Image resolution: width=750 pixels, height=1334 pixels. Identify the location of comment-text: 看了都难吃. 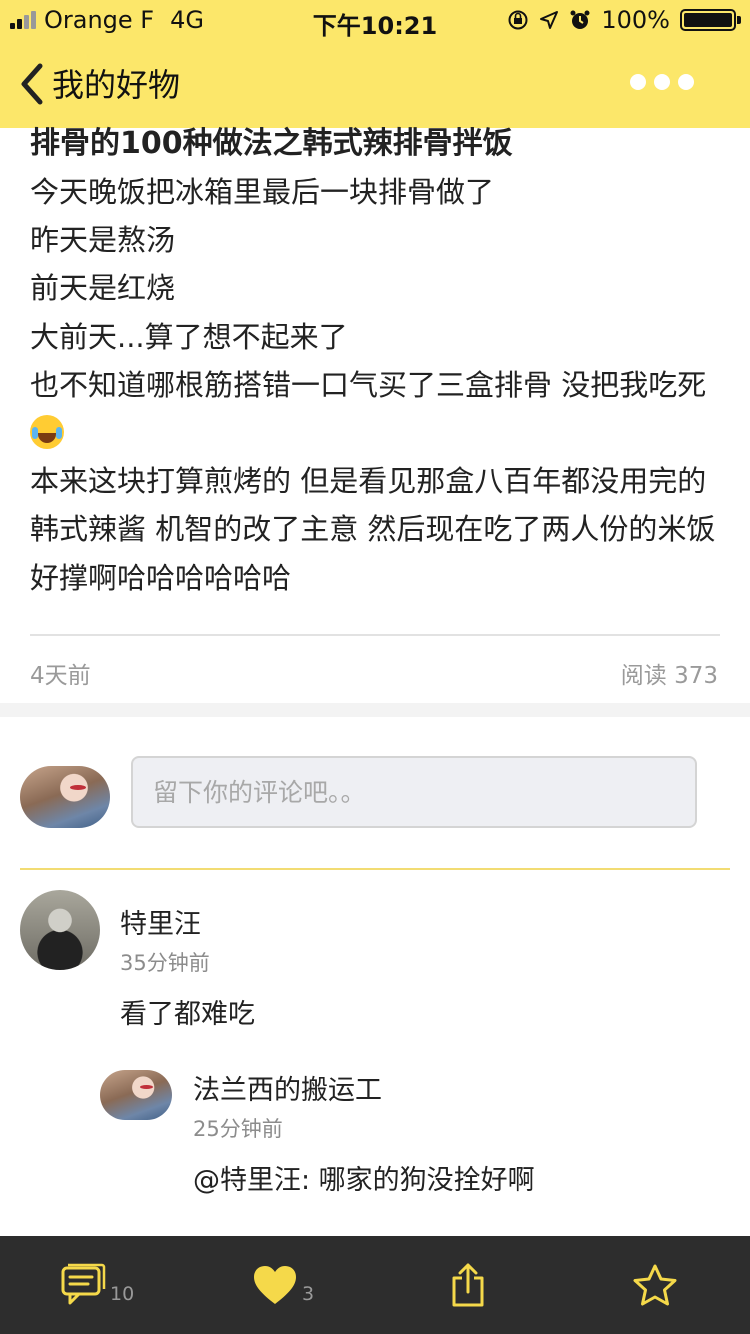
(187, 1011).